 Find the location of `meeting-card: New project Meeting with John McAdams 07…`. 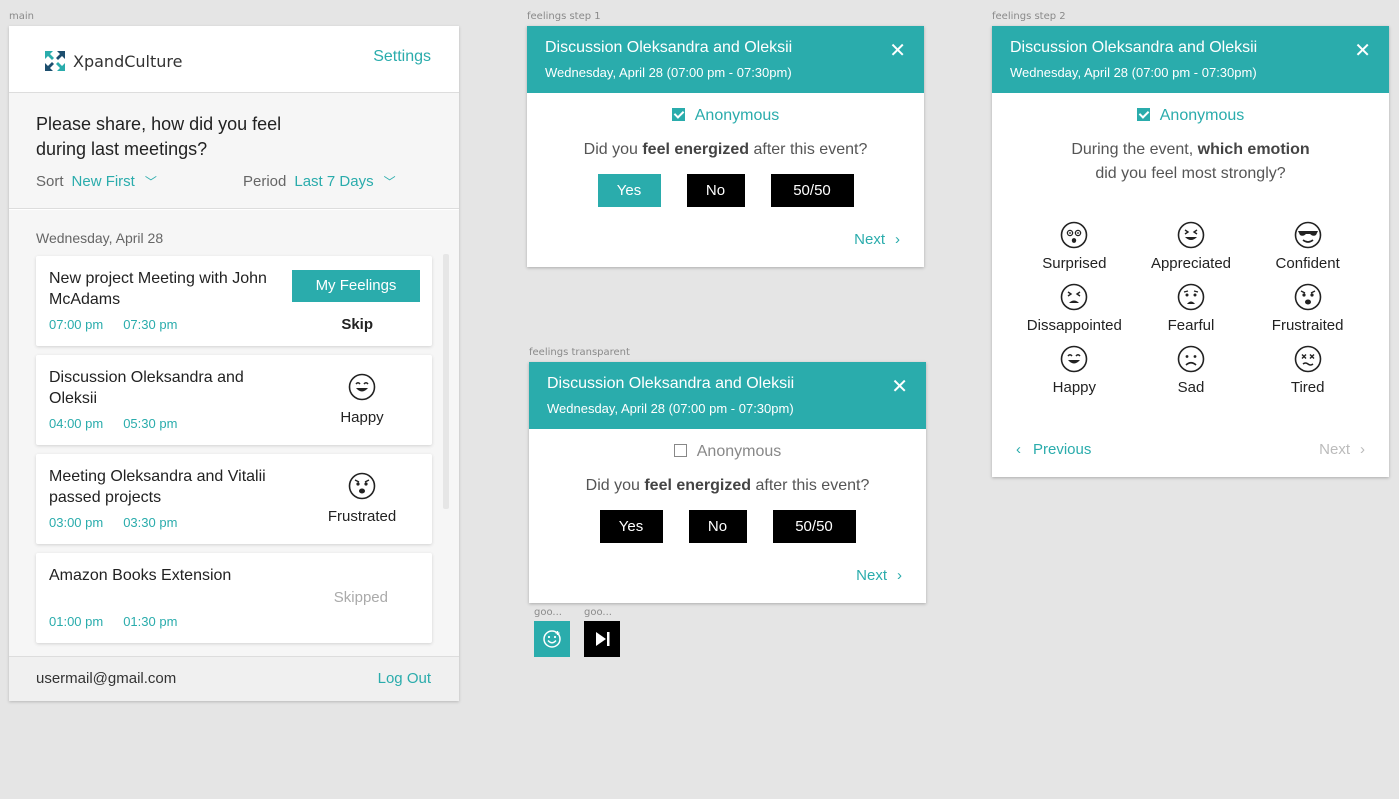

meeting-card: New project Meeting with John McAdams 07… is located at coordinates (234, 301).